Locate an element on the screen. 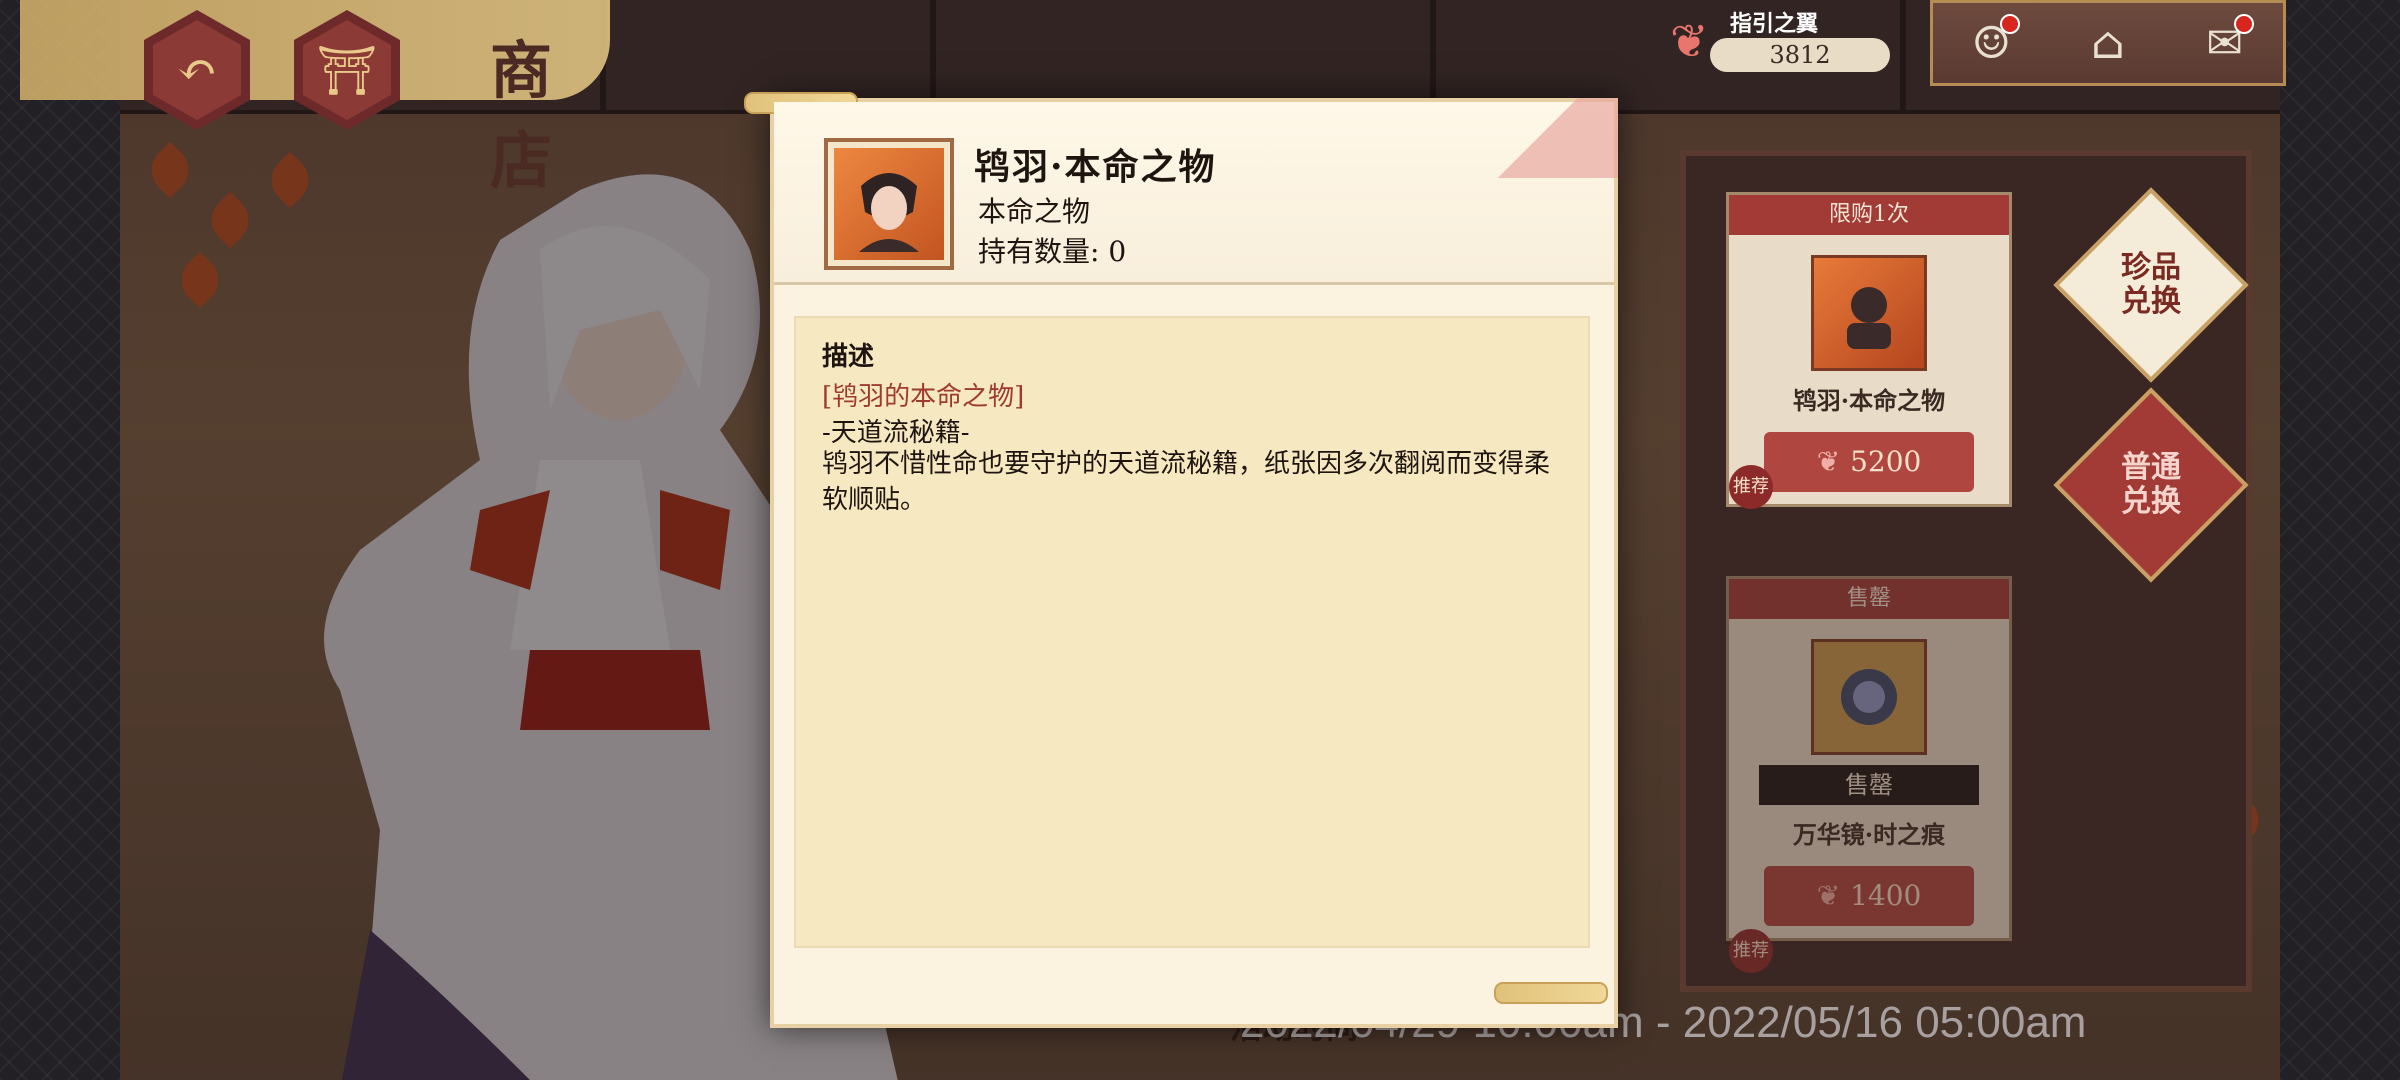  currency-amount: 3812 is located at coordinates (1800, 55).